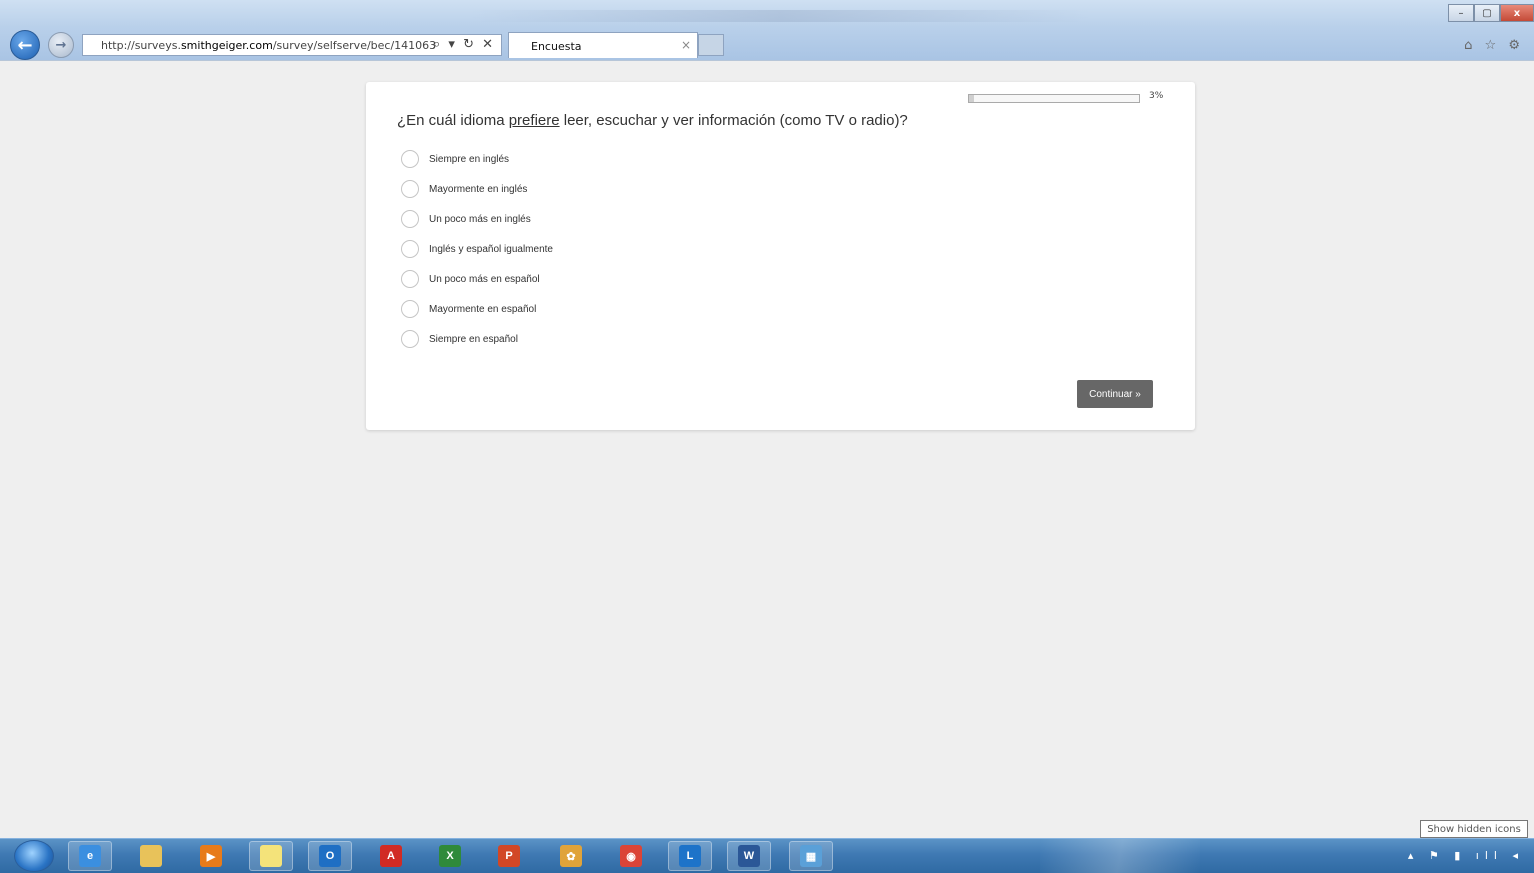  What do you see at coordinates (484, 279) in the screenshot?
I see `option-label: Un poco más en español` at bounding box center [484, 279].